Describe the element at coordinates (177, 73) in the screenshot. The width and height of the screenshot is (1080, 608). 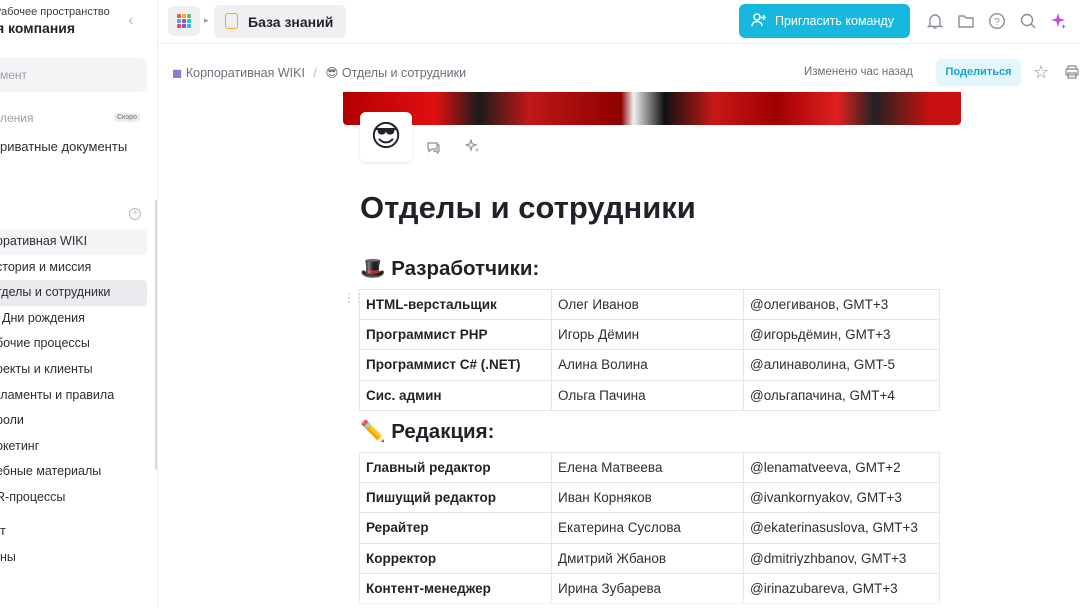
I see `breadcrumb-root-icon: ◼` at that location.